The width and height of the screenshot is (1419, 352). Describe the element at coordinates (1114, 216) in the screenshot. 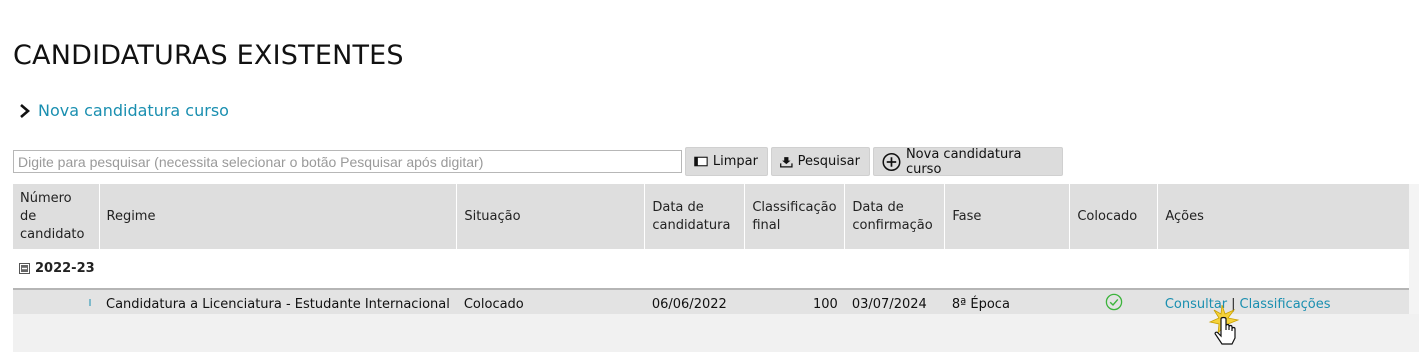

I see `col-header-colocado: Colocado` at that location.